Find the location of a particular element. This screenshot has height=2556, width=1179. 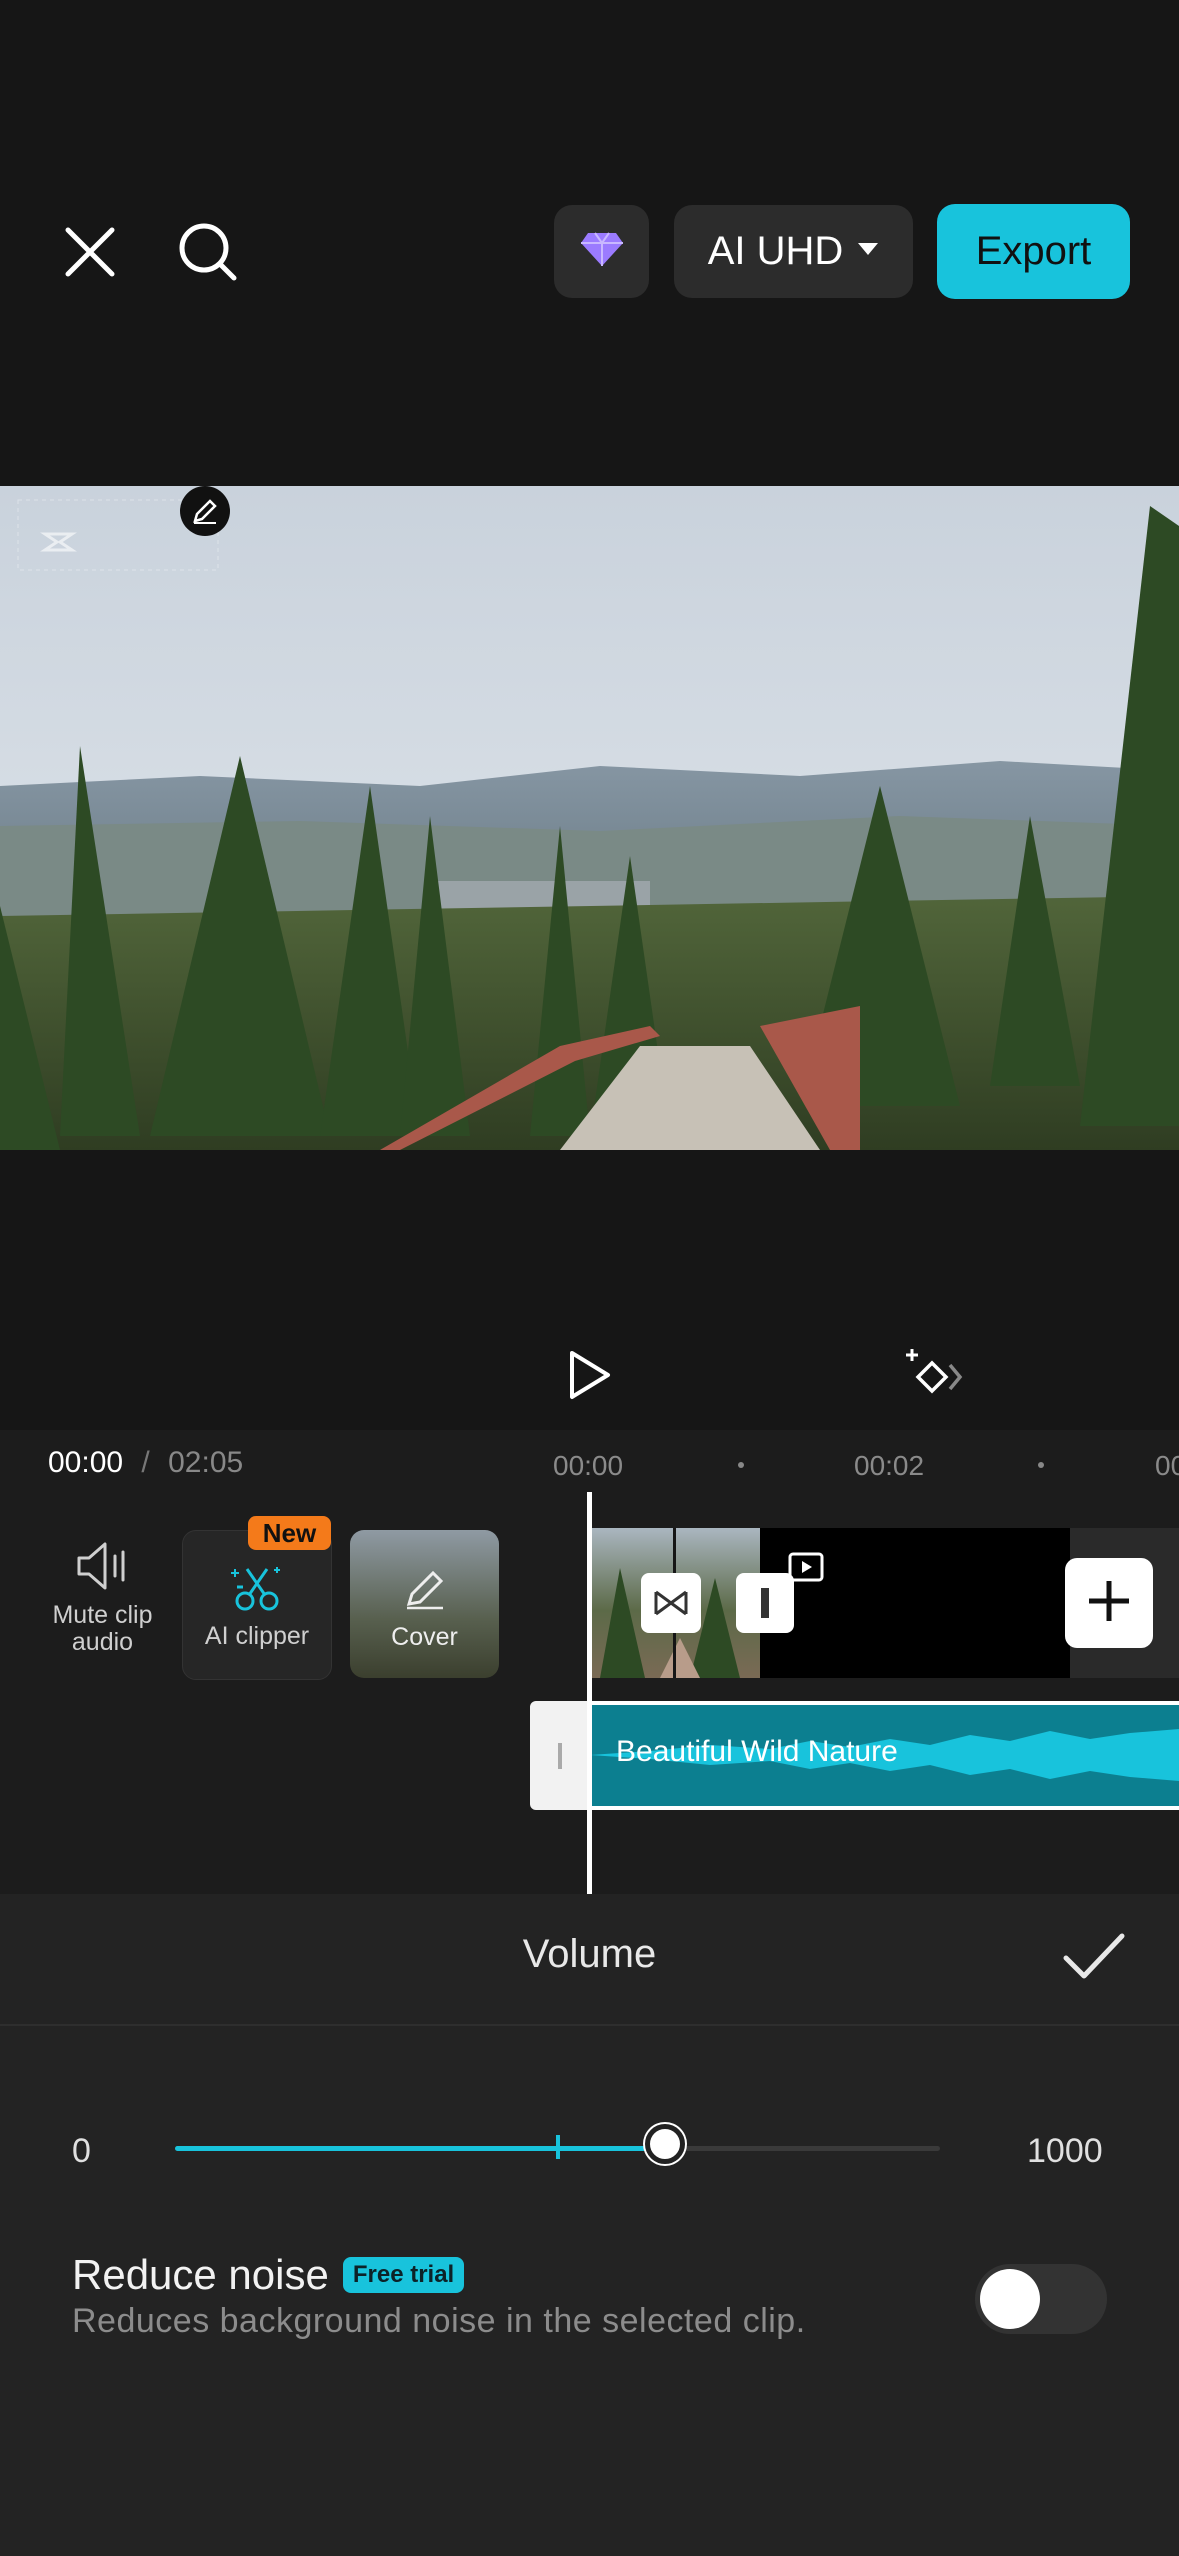

audio-clip-name: Beautiful Wild Nature is located at coordinates (757, 1751).